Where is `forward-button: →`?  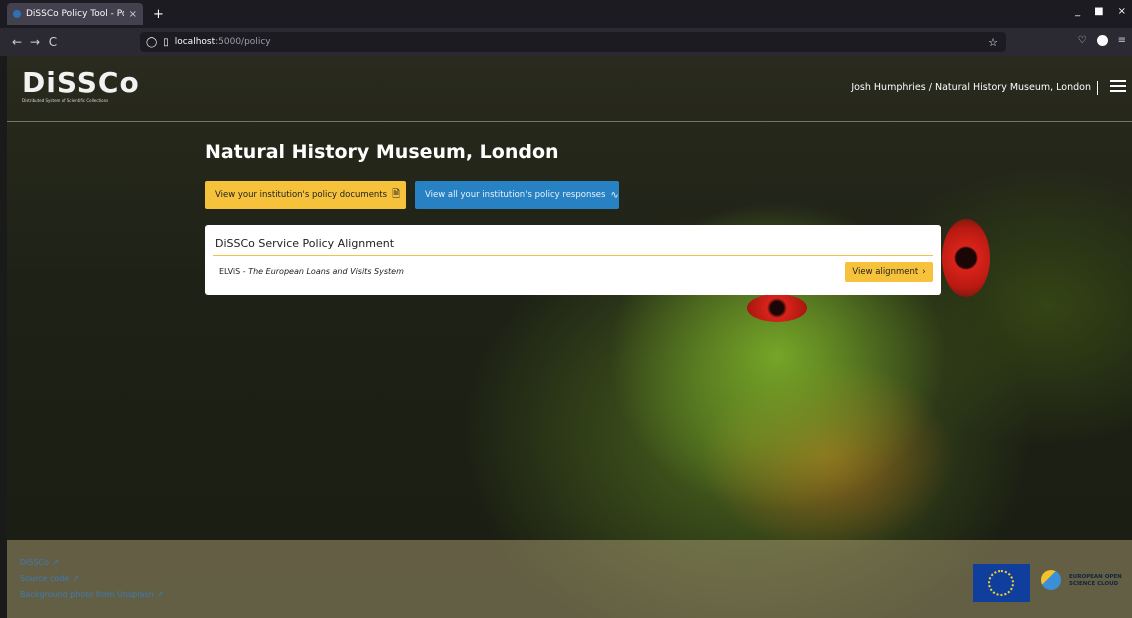 forward-button: → is located at coordinates (35, 42).